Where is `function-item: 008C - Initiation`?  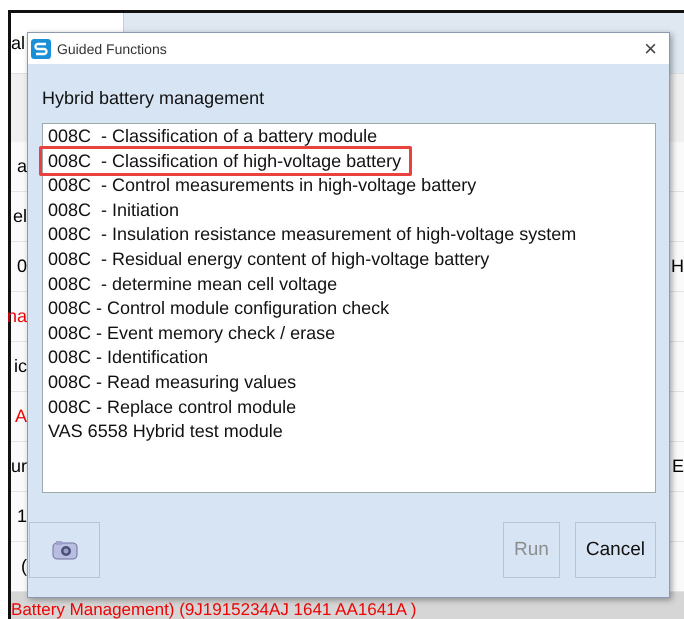
function-item: 008C - Initiation is located at coordinates (113, 210).